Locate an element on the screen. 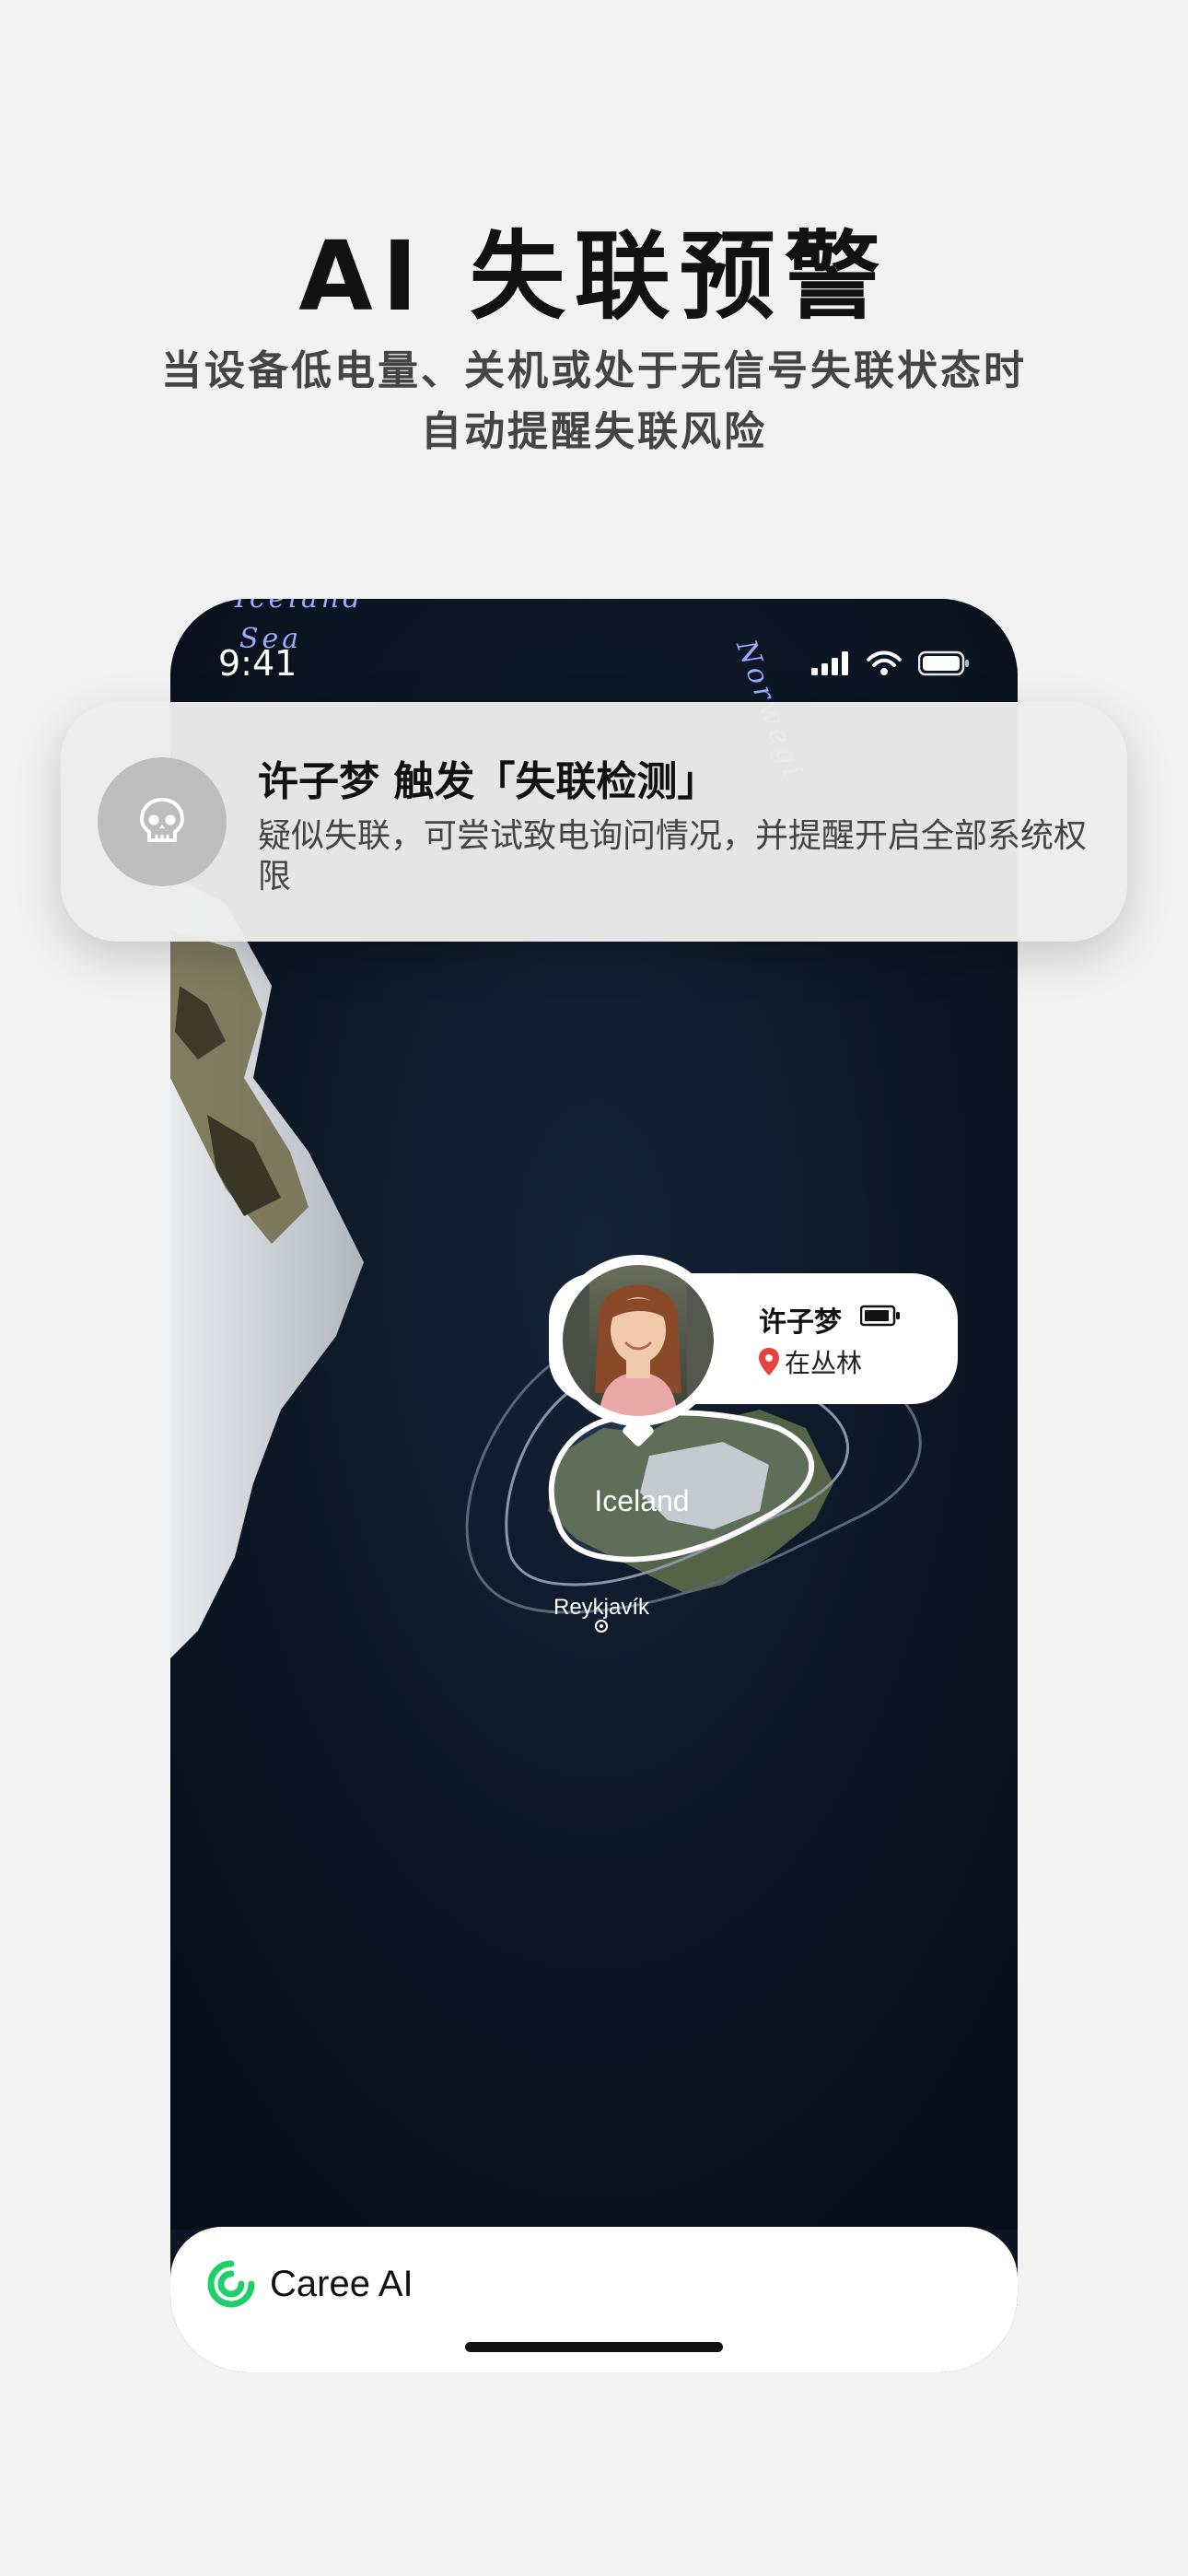 The height and width of the screenshot is (2576, 1188). brand: Caree AI is located at coordinates (309, 2284).